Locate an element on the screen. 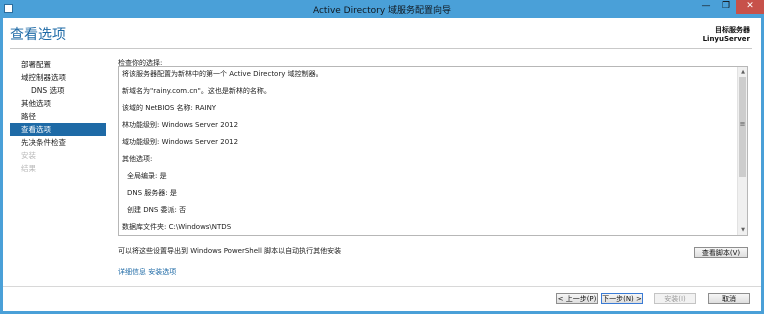 This screenshot has width=764, height=314. target-server-label: 目标服务器 is located at coordinates (732, 30).